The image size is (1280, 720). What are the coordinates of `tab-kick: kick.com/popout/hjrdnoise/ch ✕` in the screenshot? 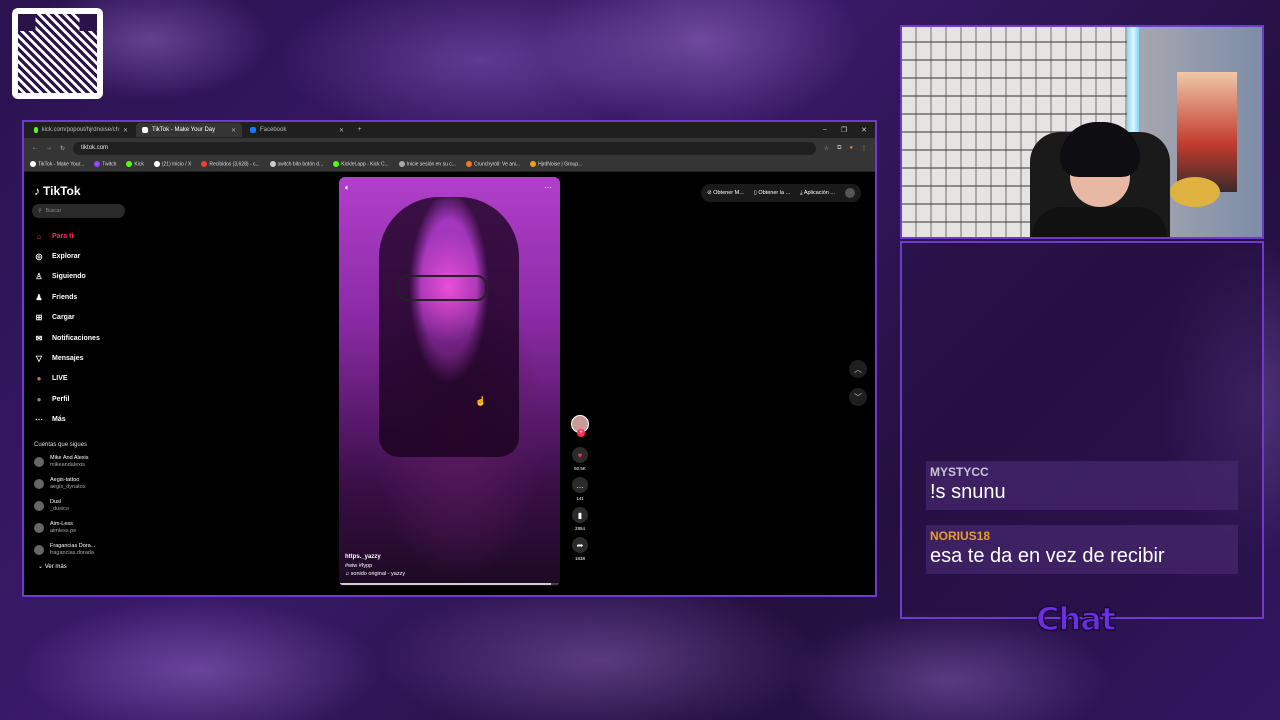 It's located at (81, 130).